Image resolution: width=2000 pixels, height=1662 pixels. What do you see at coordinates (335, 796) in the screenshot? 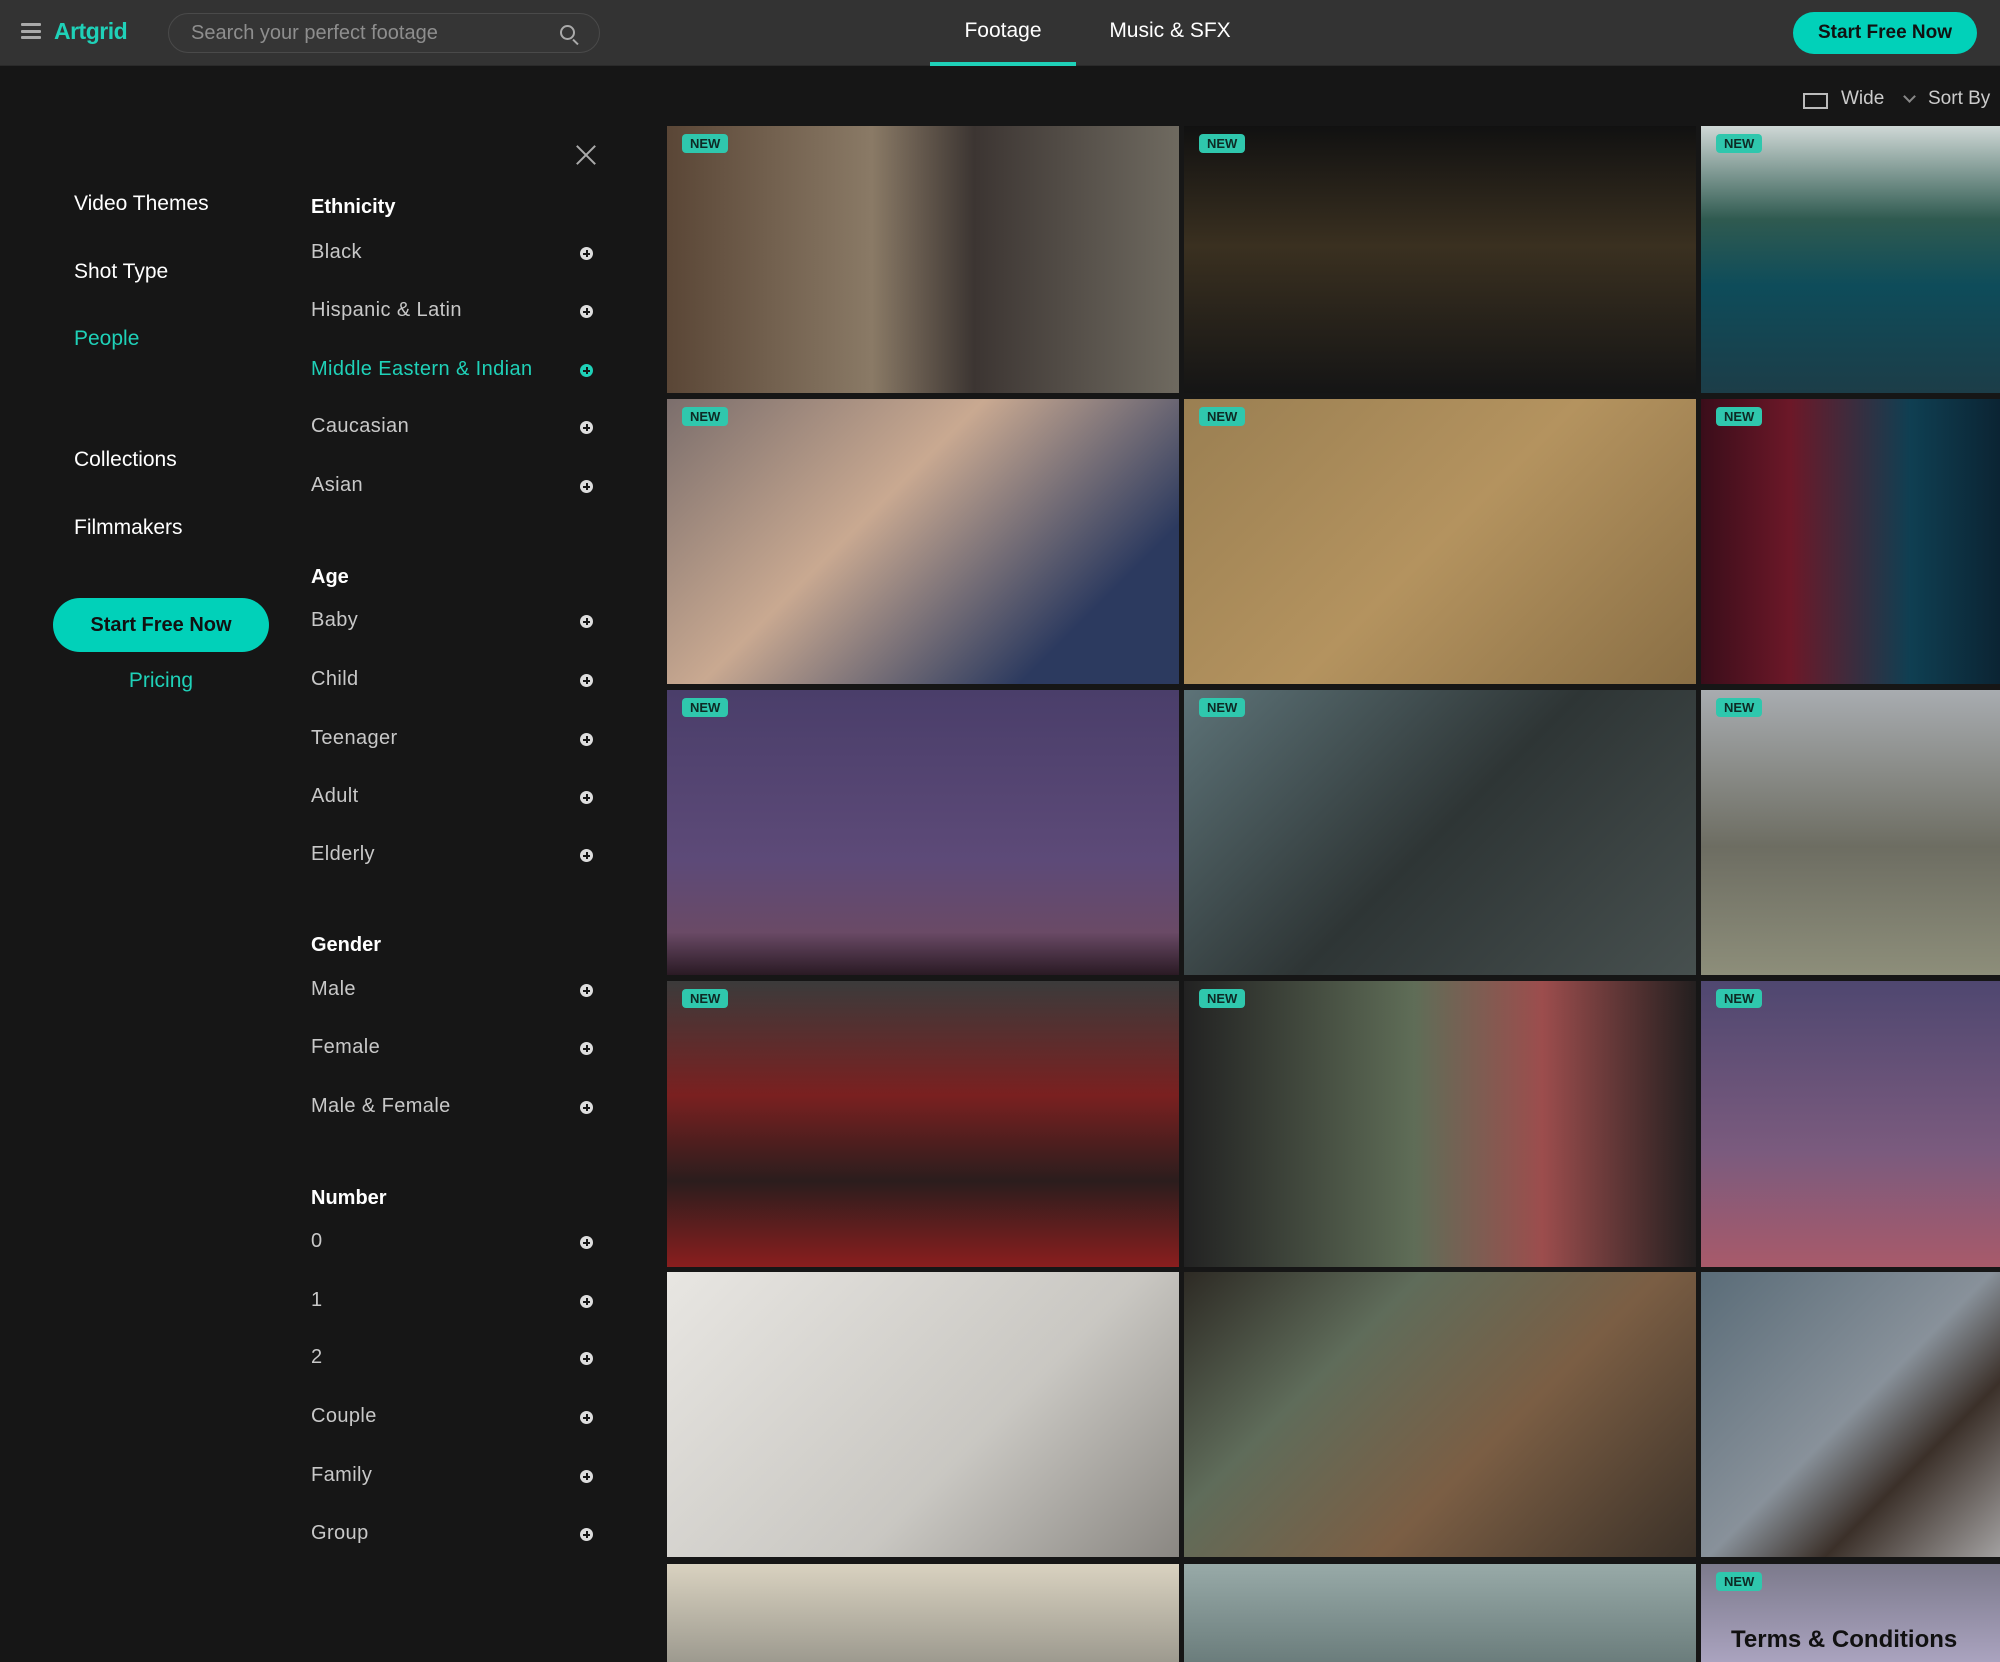
I see `filter-option-label: Adult` at bounding box center [335, 796].